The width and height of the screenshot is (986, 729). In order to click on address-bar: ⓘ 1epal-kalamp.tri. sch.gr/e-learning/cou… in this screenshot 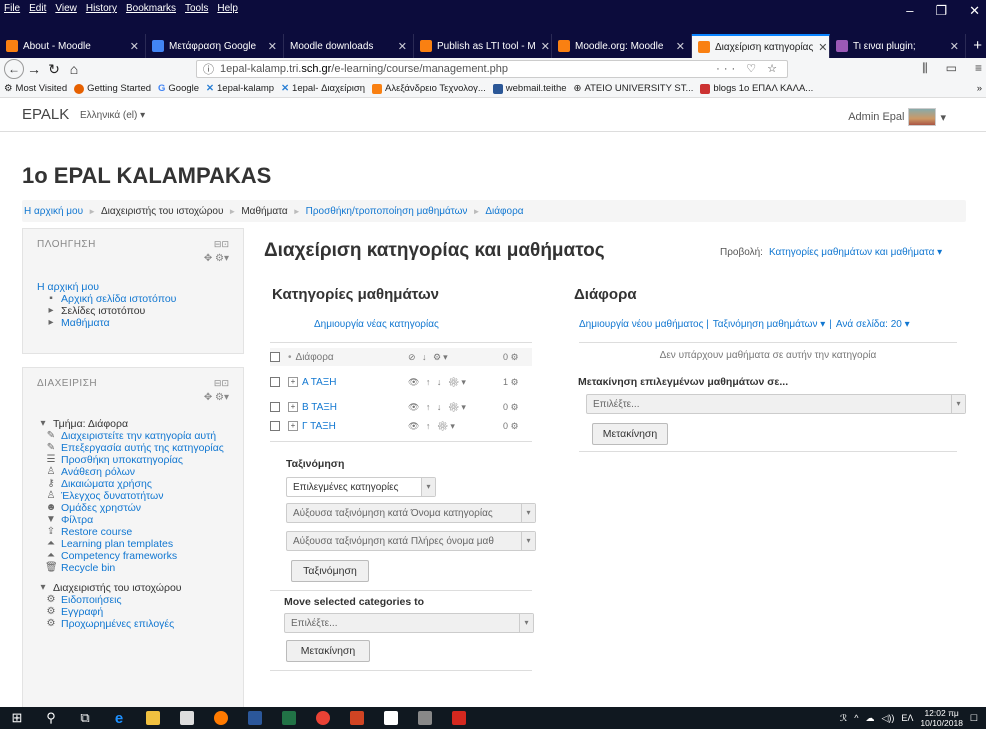, I will do `click(492, 69)`.